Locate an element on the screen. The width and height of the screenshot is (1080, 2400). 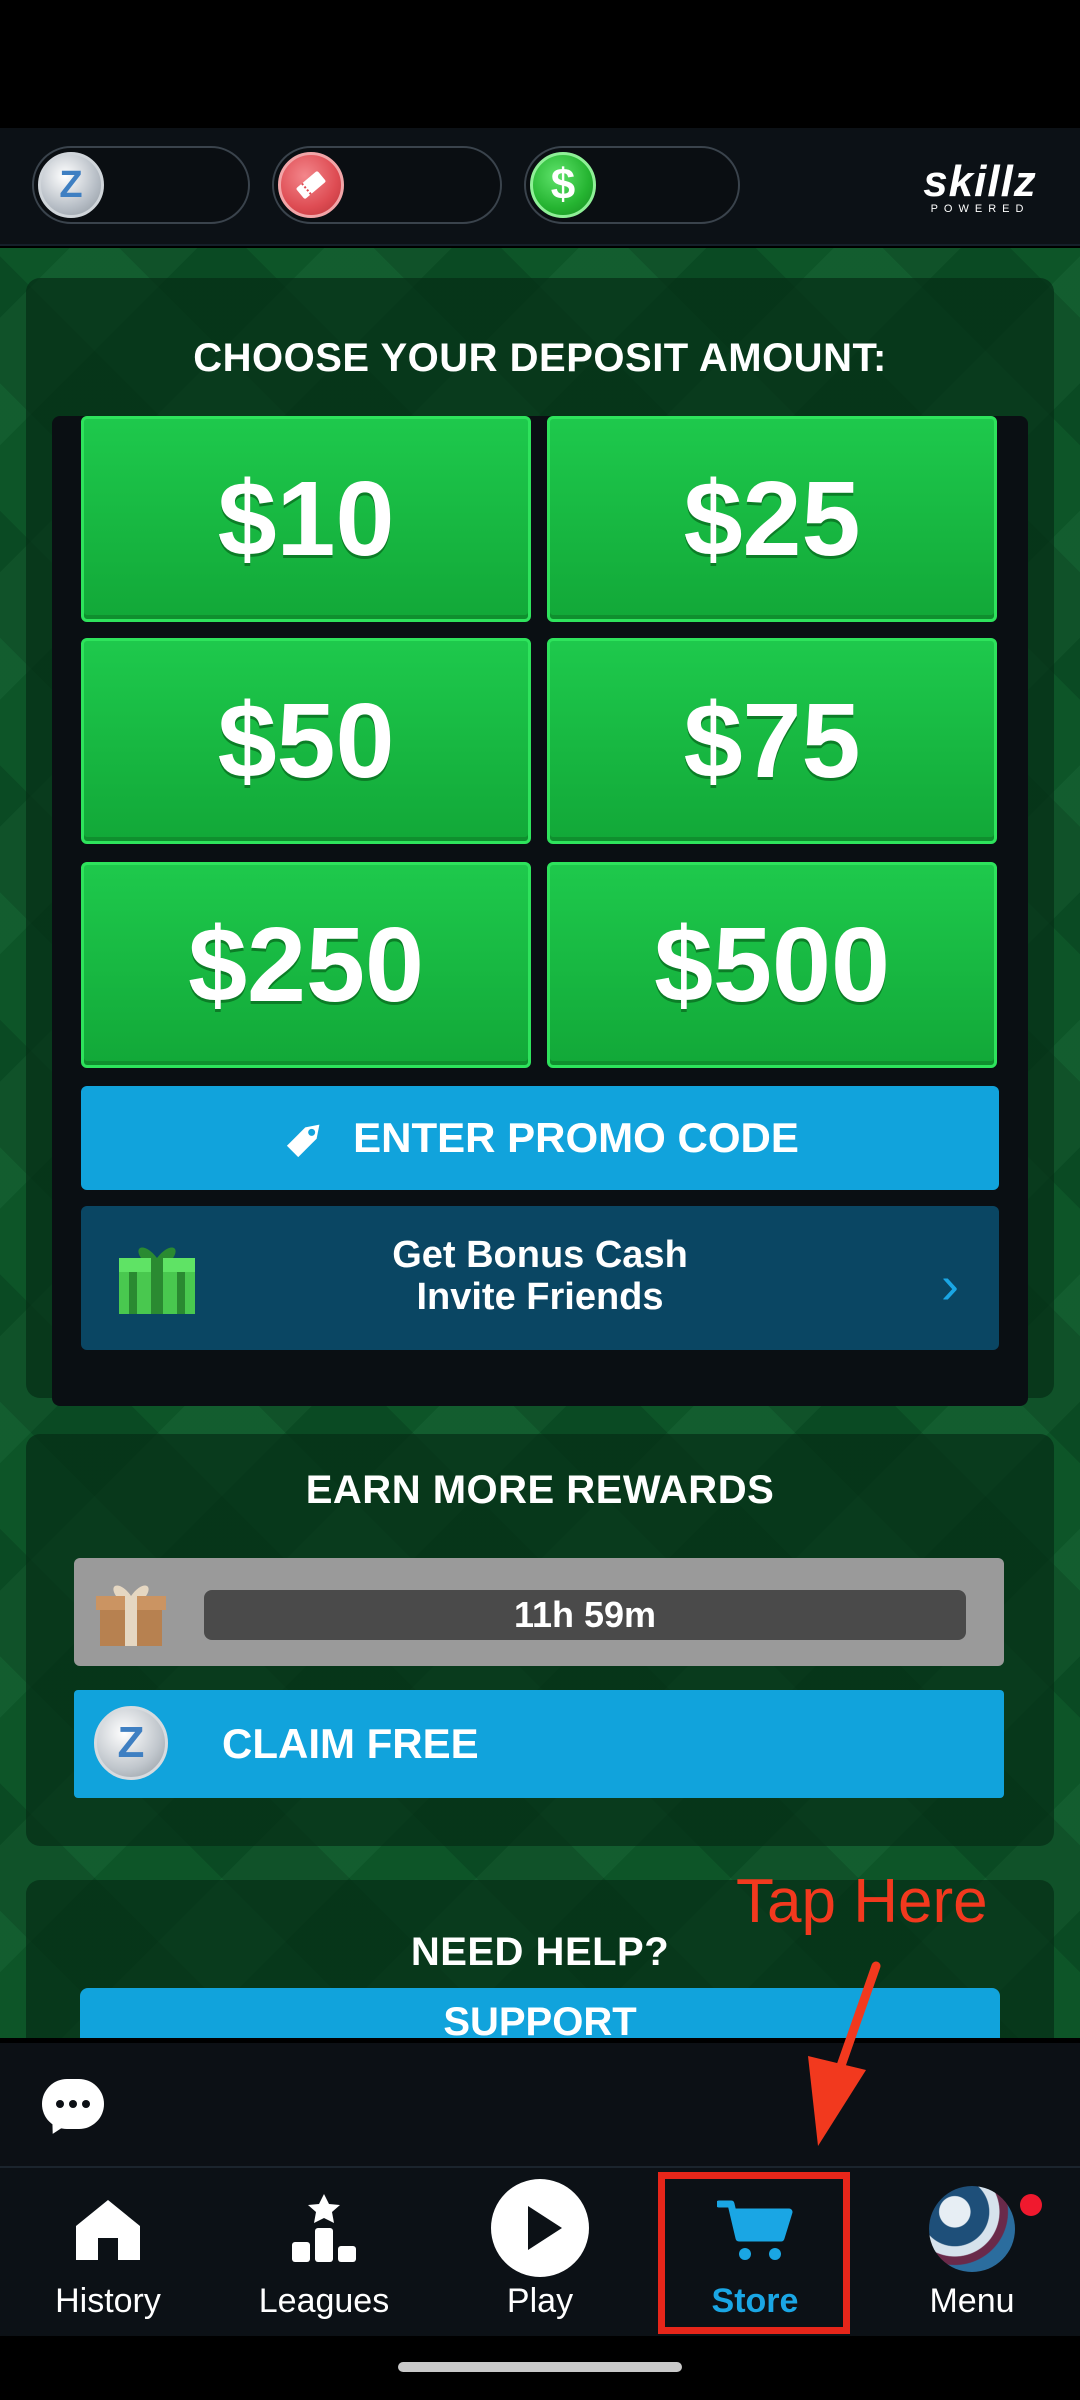
nav-menu-label: Menu is located at coordinates (972, 2301).